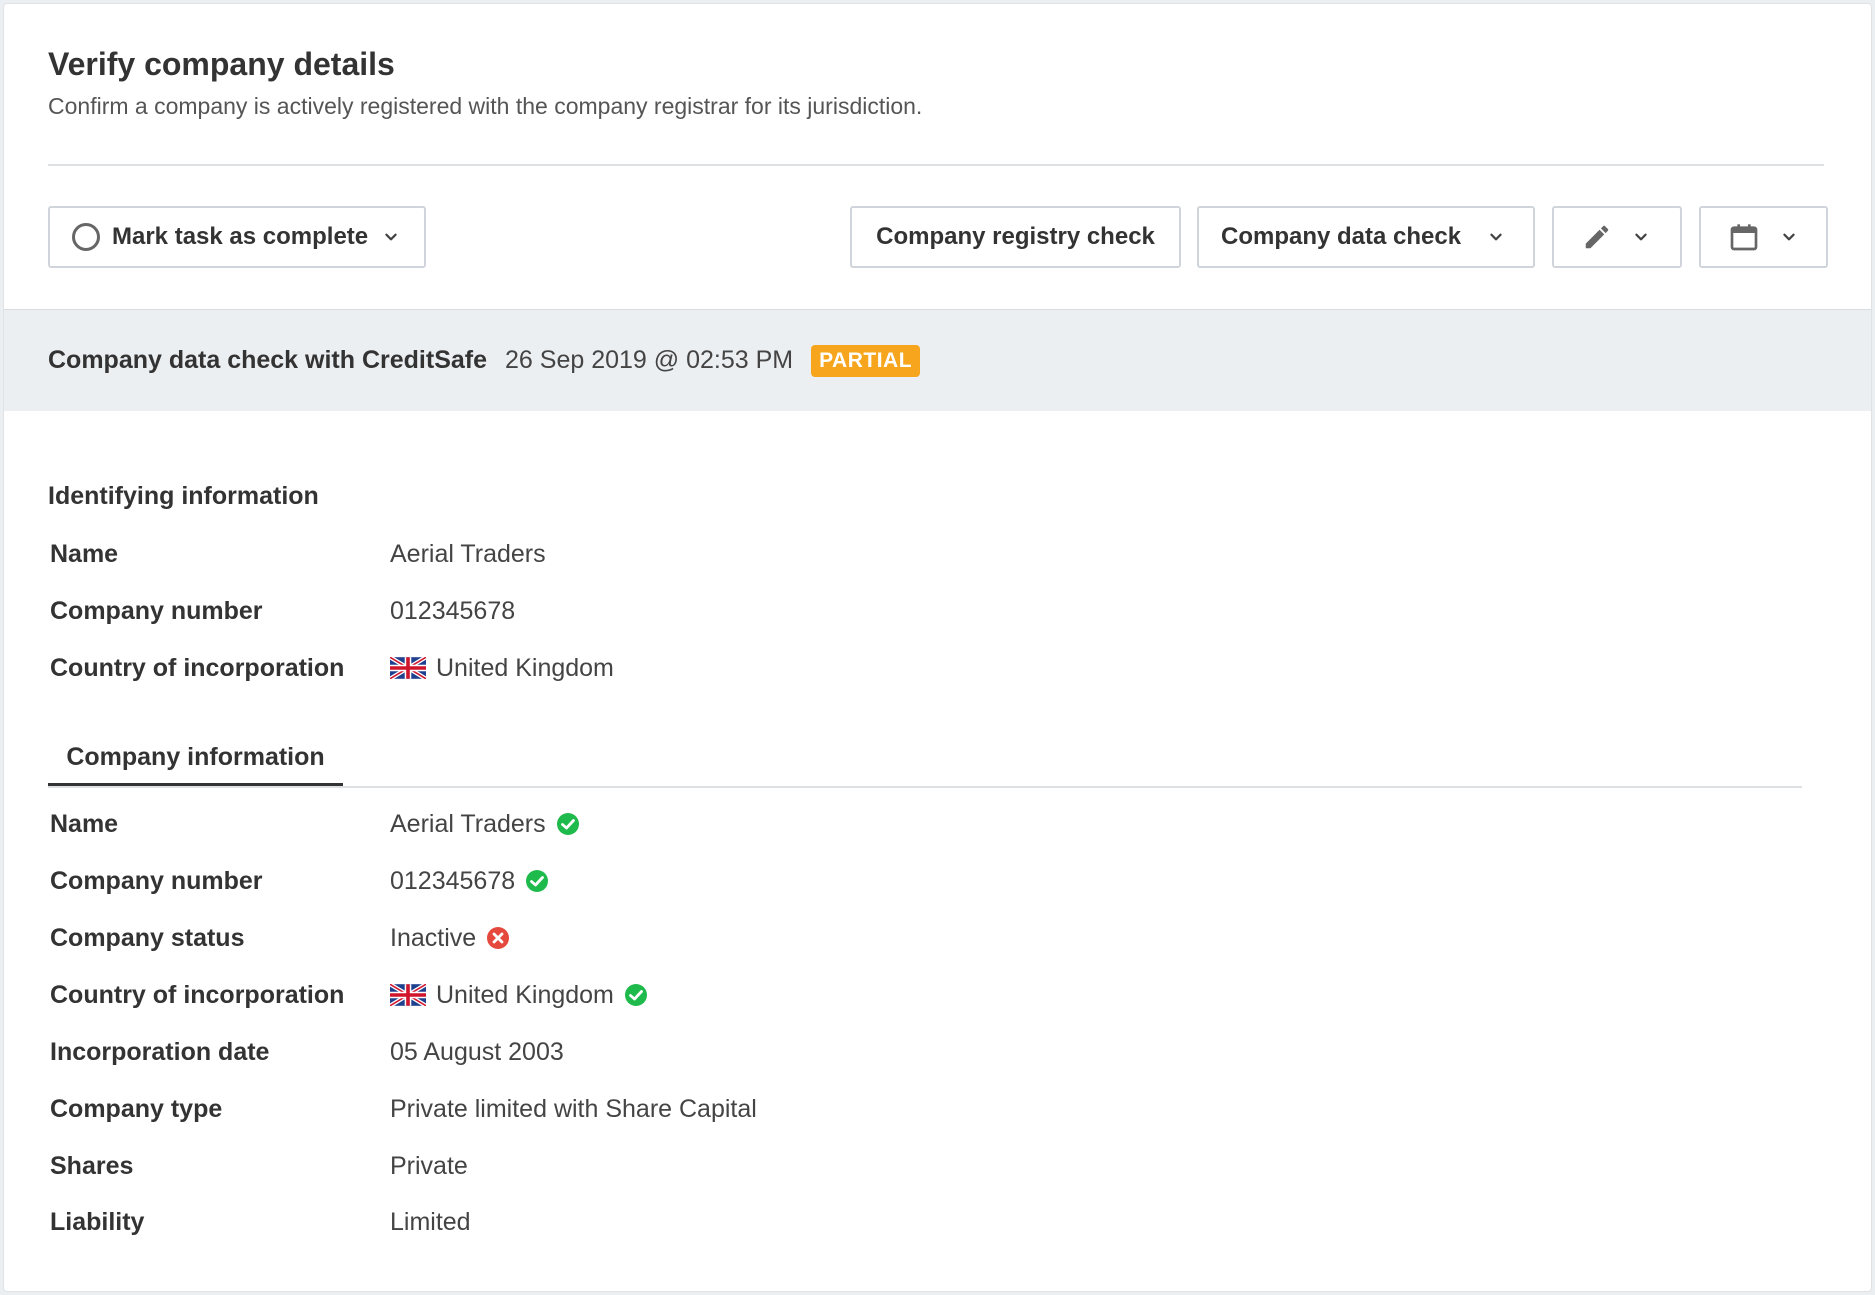 The width and height of the screenshot is (1875, 1295). What do you see at coordinates (649, 360) in the screenshot?
I see `check-timestamp: 26 Sep 2019 @ 02:53 PM` at bounding box center [649, 360].